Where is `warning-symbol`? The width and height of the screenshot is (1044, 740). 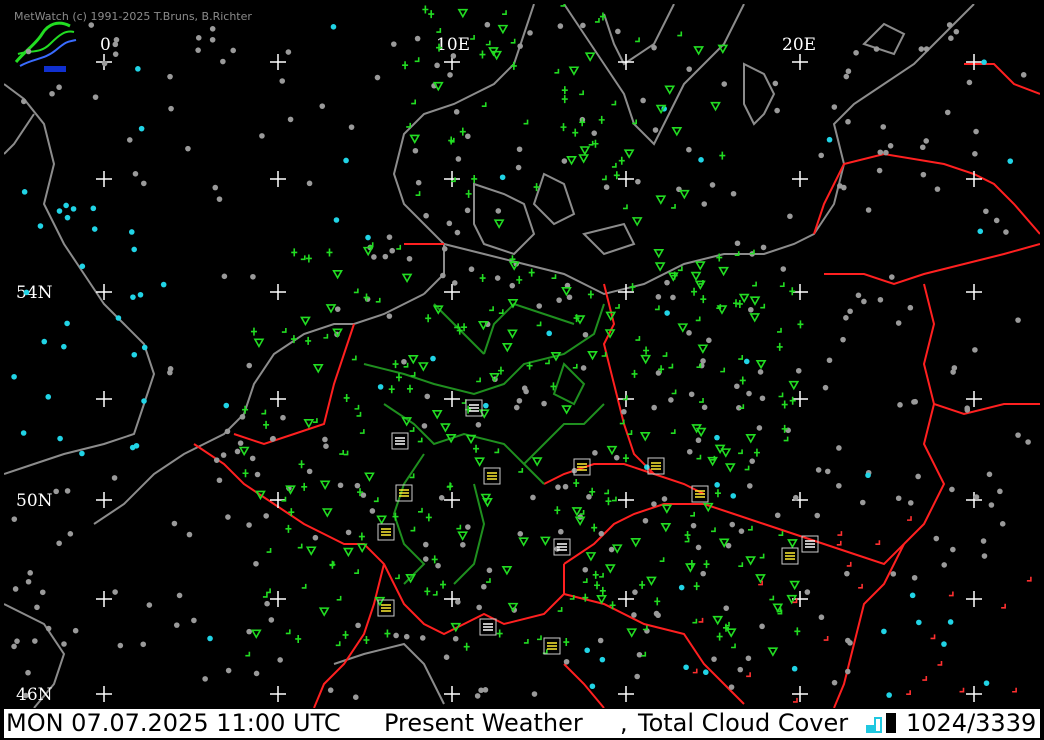
warning-symbol is located at coordinates (940, 663).